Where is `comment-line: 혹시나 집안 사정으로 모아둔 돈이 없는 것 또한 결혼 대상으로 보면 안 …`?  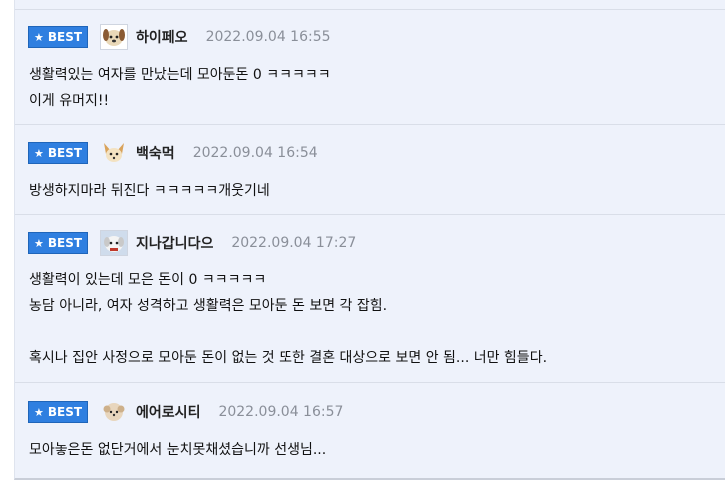 comment-line: 혹시나 집안 사정으로 모아둔 돈이 없는 것 또한 결혼 대상으로 보면 안 … is located at coordinates (288, 358).